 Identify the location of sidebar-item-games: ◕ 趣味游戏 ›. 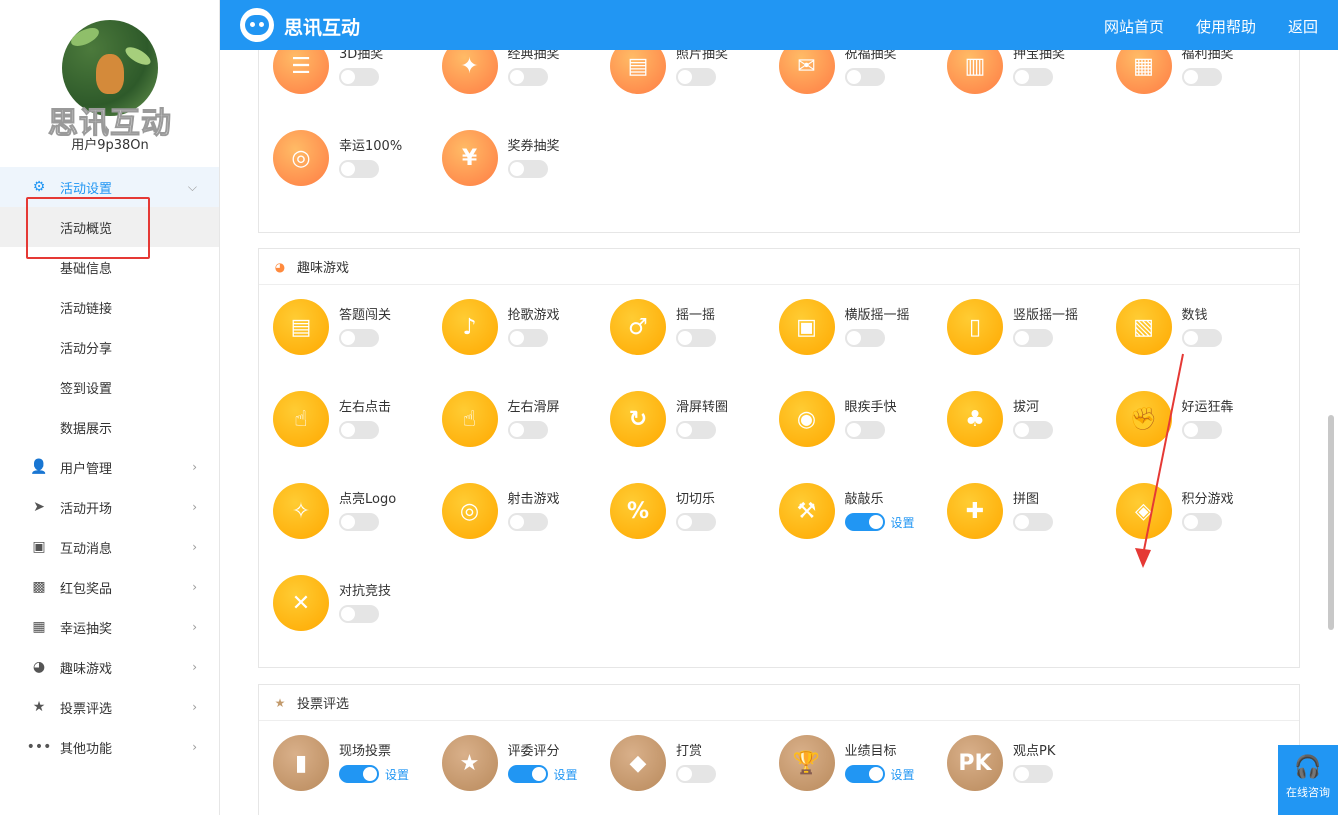
(109, 667).